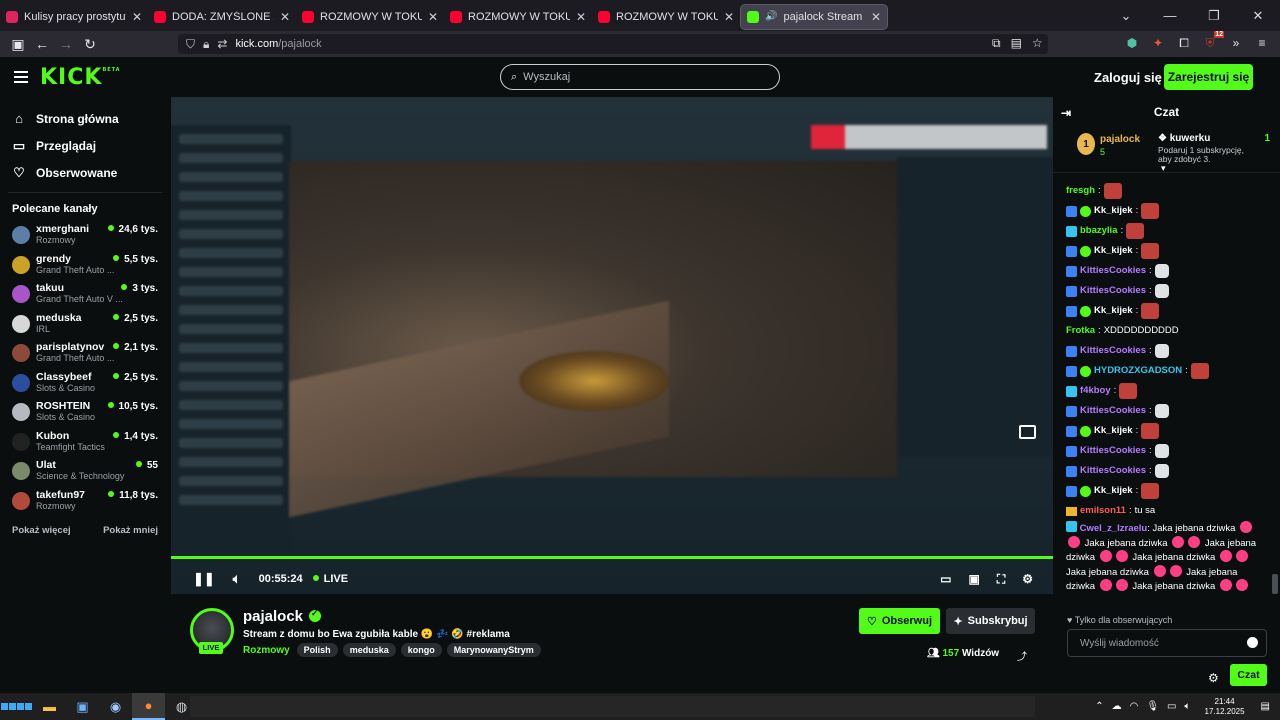 The width and height of the screenshot is (1280, 720). I want to click on file-explorer-icon: ▬, so click(49, 706).